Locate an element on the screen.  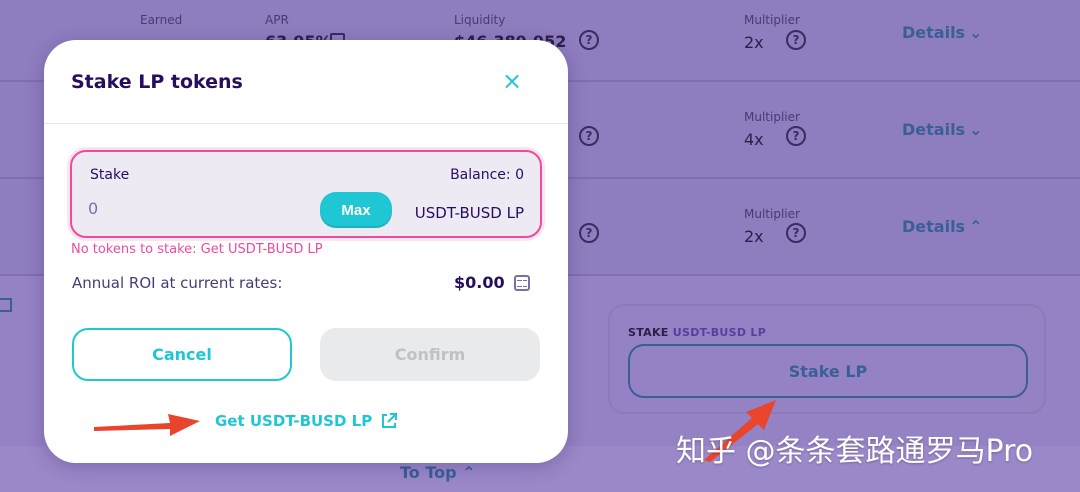
confirm-button: Confirm is located at coordinates (430, 354).